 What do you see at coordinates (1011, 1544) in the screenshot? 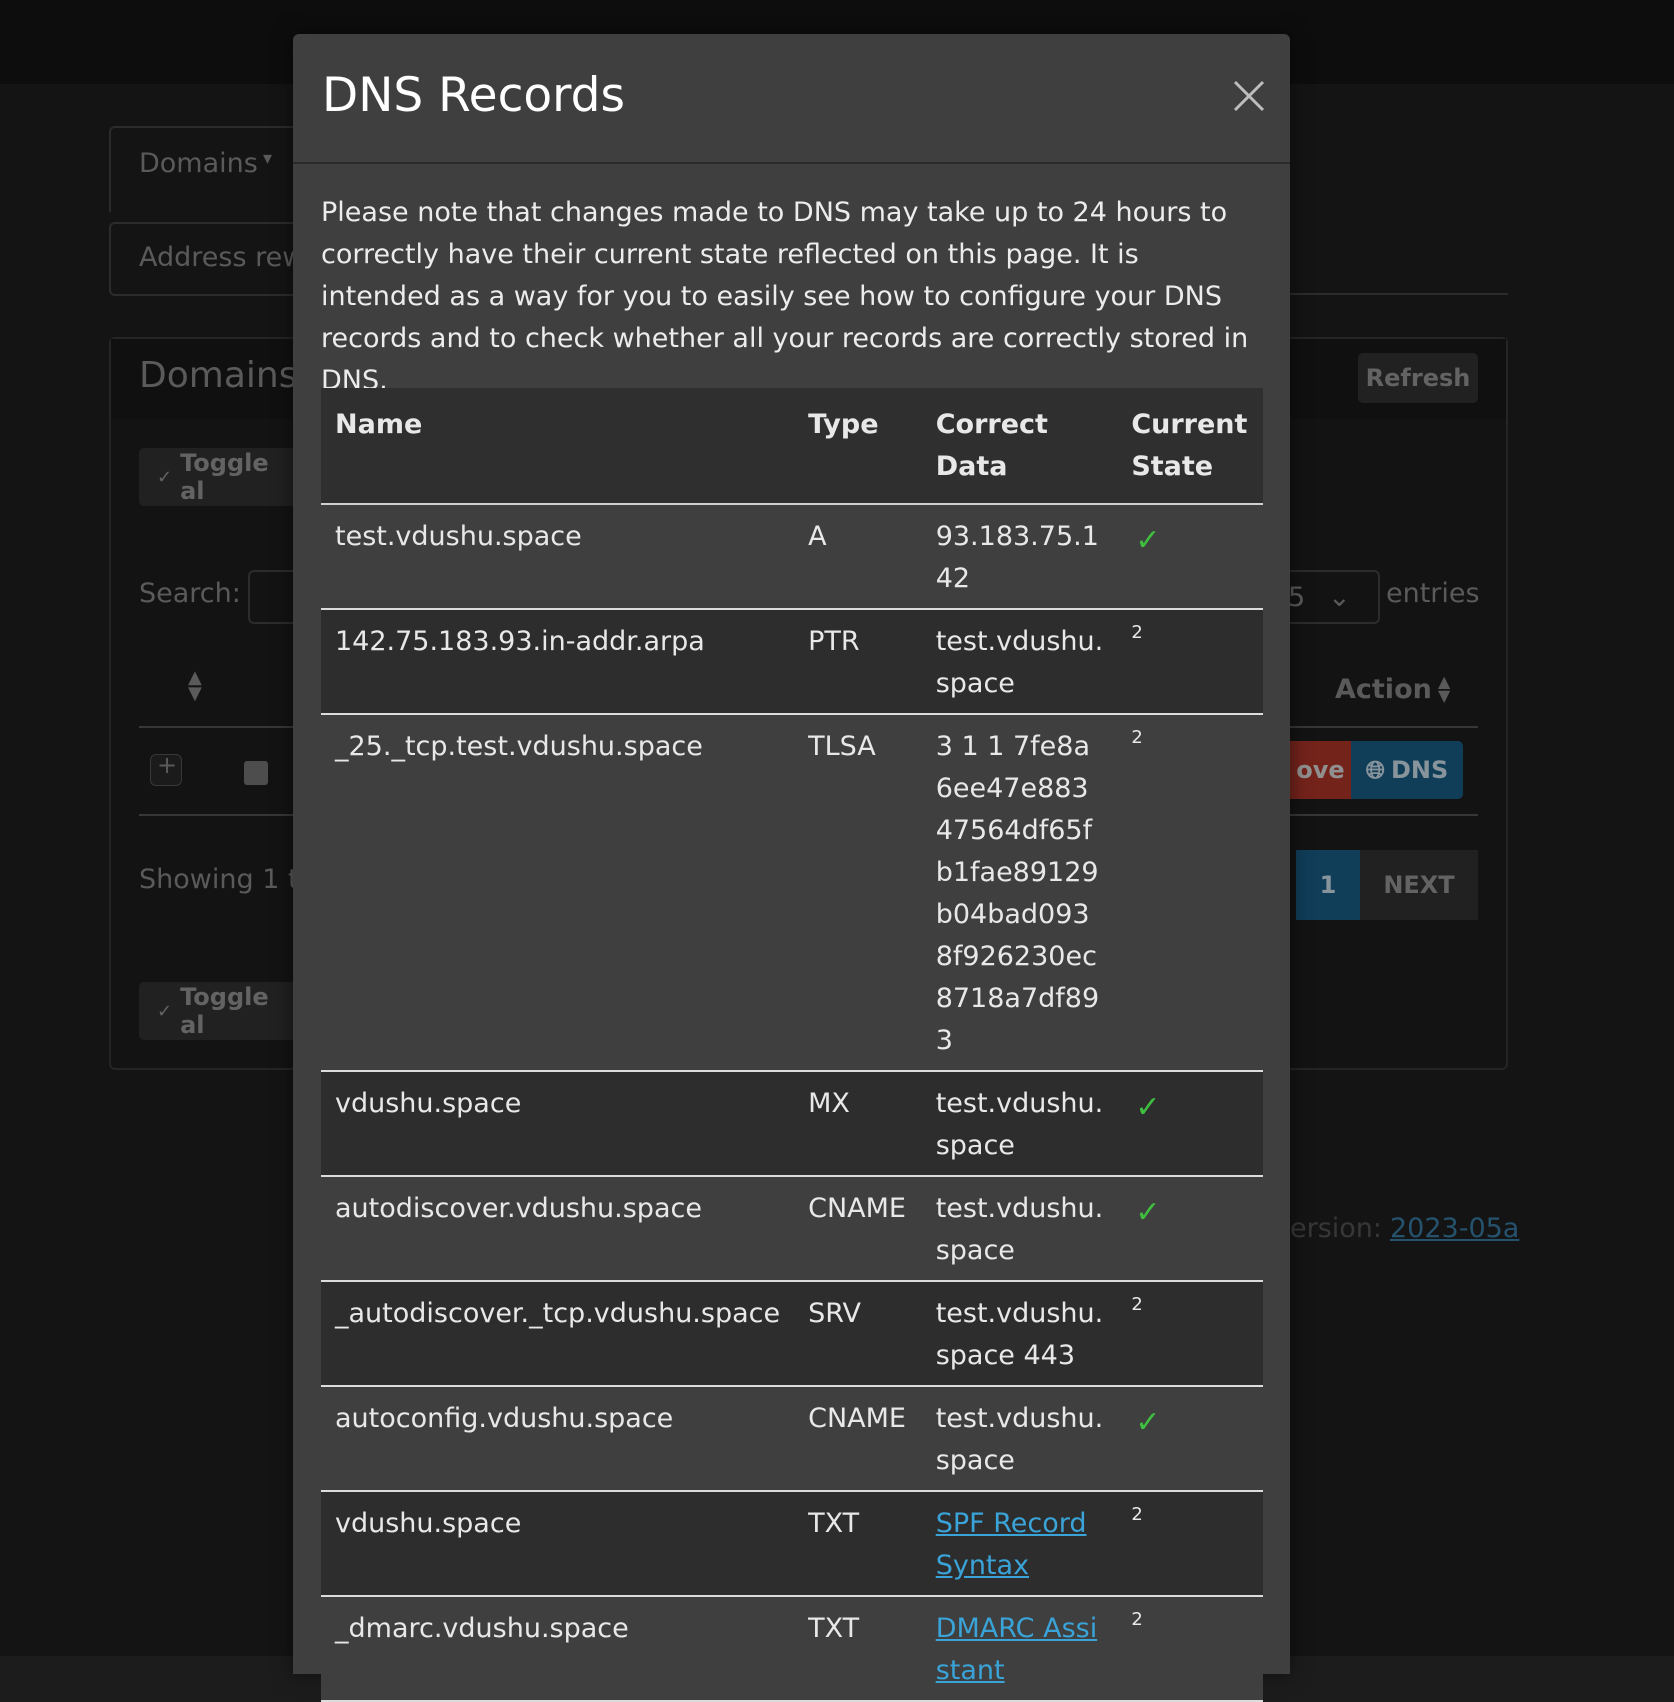
I see `record-data-link: SPF Record Syntax` at bounding box center [1011, 1544].